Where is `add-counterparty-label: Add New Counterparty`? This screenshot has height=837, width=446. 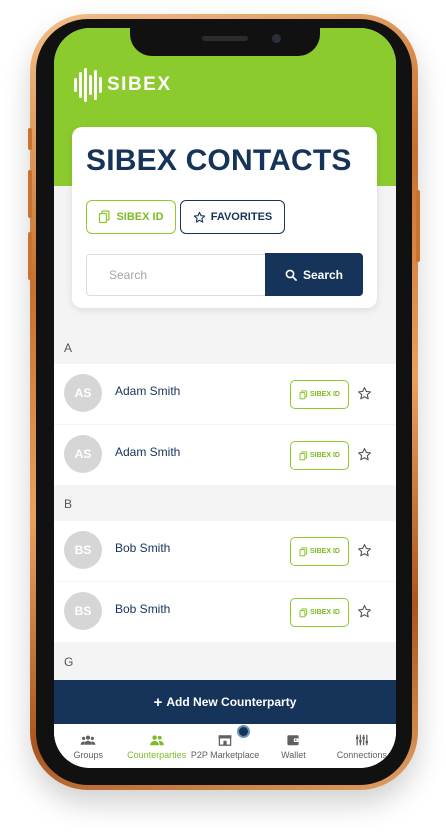
add-counterparty-label: Add New Counterparty is located at coordinates (231, 702).